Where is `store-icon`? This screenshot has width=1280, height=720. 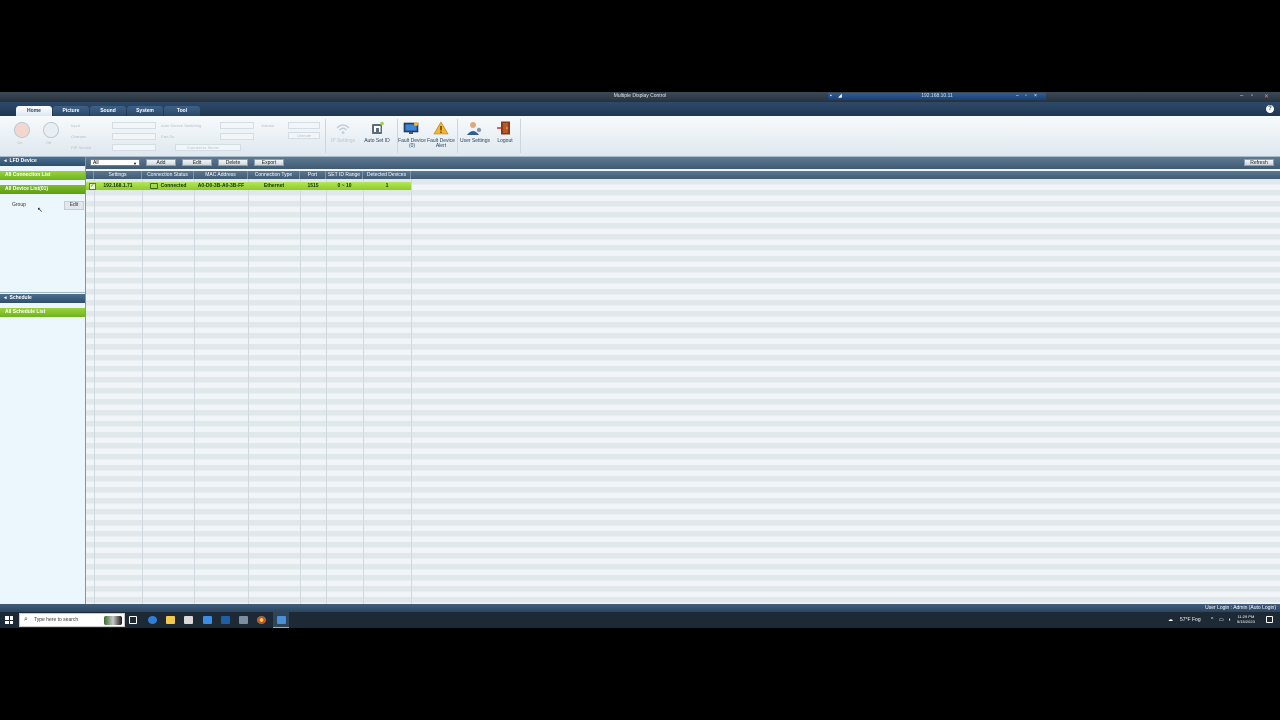
store-icon is located at coordinates (188, 620).